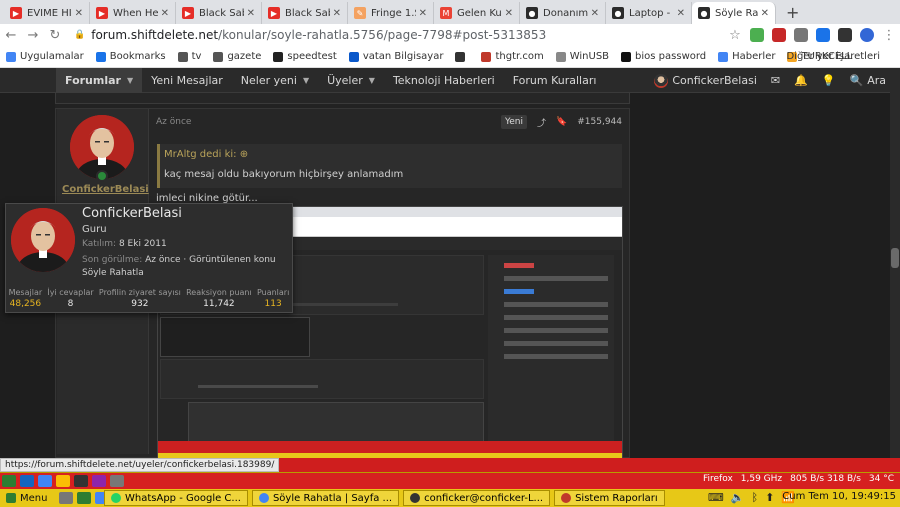 This screenshot has height=507, width=900. Describe the element at coordinates (11, 35) in the screenshot. I see `back-icon: ←` at that location.